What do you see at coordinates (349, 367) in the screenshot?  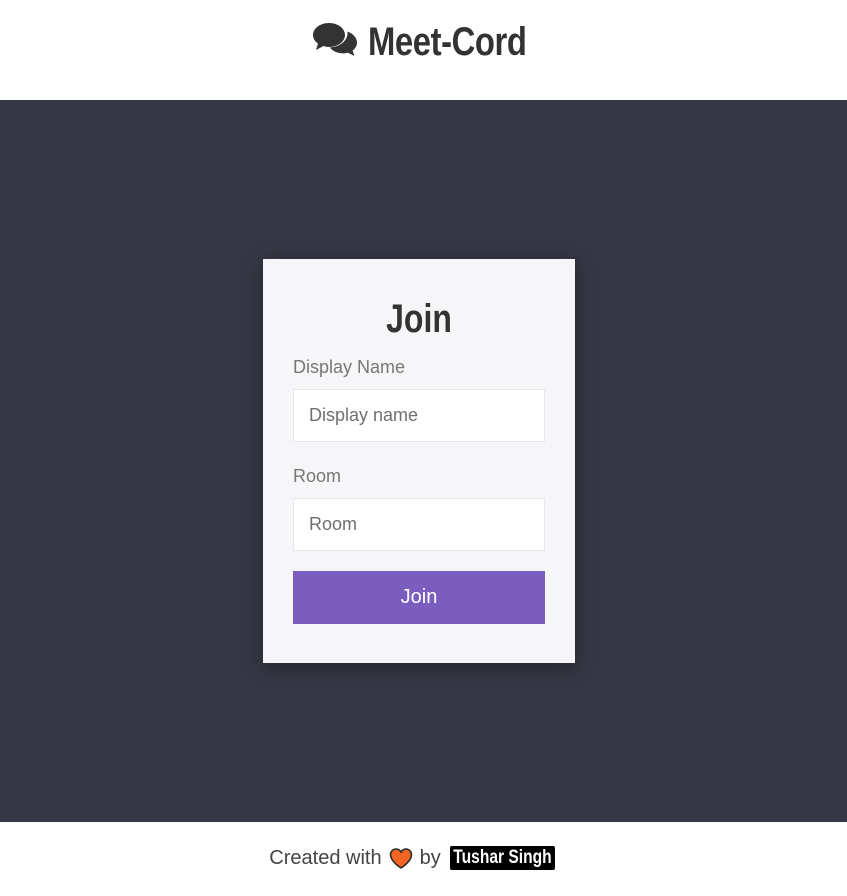 I see `display-name-label: Display Name` at bounding box center [349, 367].